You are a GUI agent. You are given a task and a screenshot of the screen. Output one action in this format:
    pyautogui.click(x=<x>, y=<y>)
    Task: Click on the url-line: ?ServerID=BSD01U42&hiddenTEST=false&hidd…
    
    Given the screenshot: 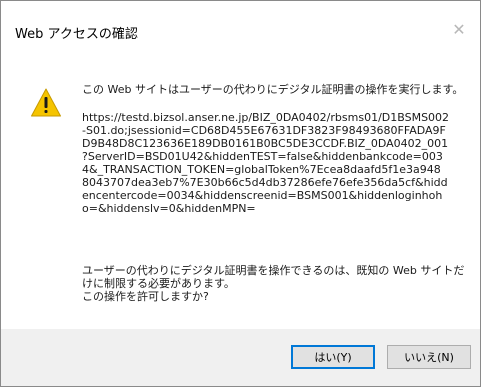 What is the action you would take?
    pyautogui.click(x=262, y=156)
    